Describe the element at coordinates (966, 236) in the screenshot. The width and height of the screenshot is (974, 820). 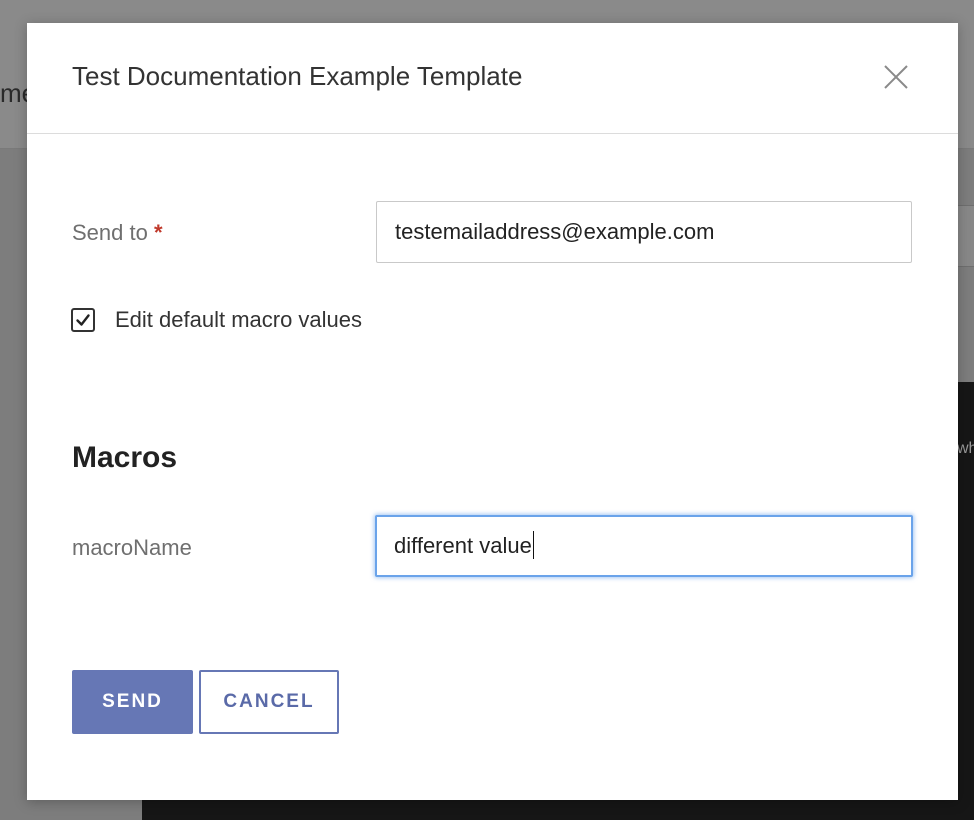
I see `background-input-edge` at that location.